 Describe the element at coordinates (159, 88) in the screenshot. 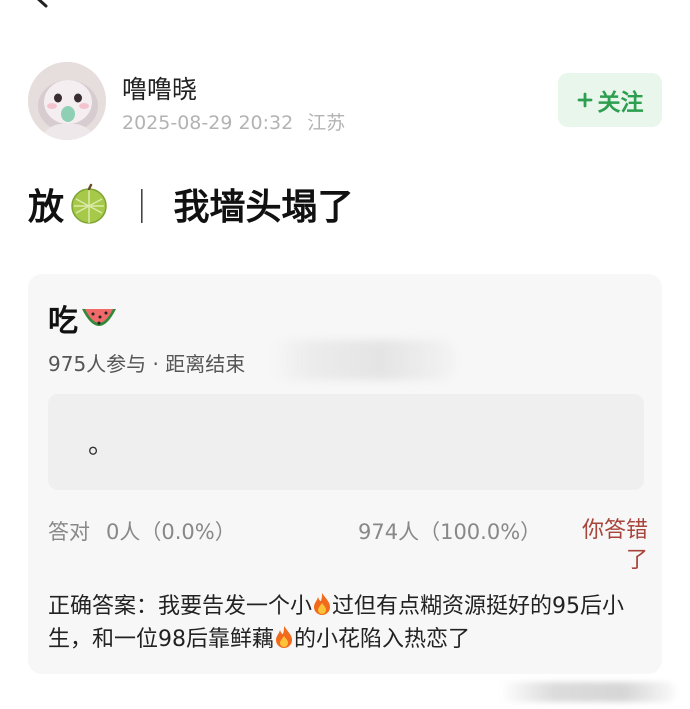

I see `author-name: 噜噜晓` at that location.